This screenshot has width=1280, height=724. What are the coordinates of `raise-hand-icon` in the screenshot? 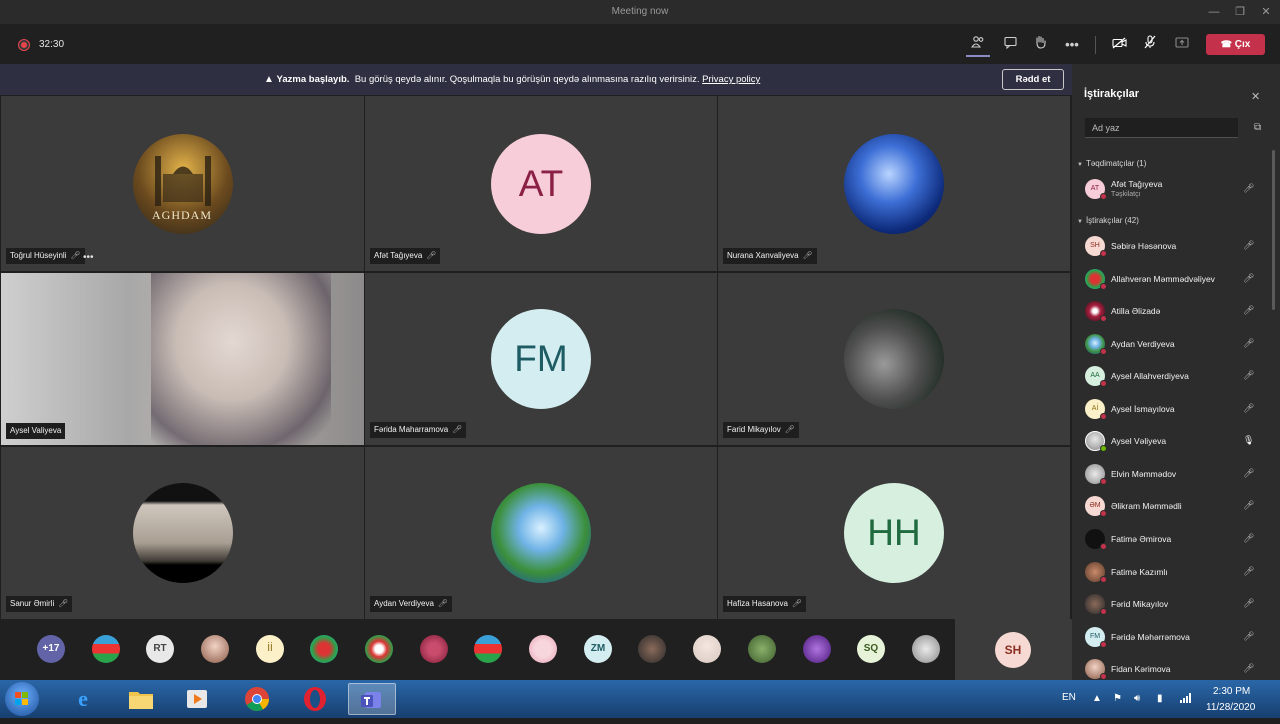 It's located at (1040, 45).